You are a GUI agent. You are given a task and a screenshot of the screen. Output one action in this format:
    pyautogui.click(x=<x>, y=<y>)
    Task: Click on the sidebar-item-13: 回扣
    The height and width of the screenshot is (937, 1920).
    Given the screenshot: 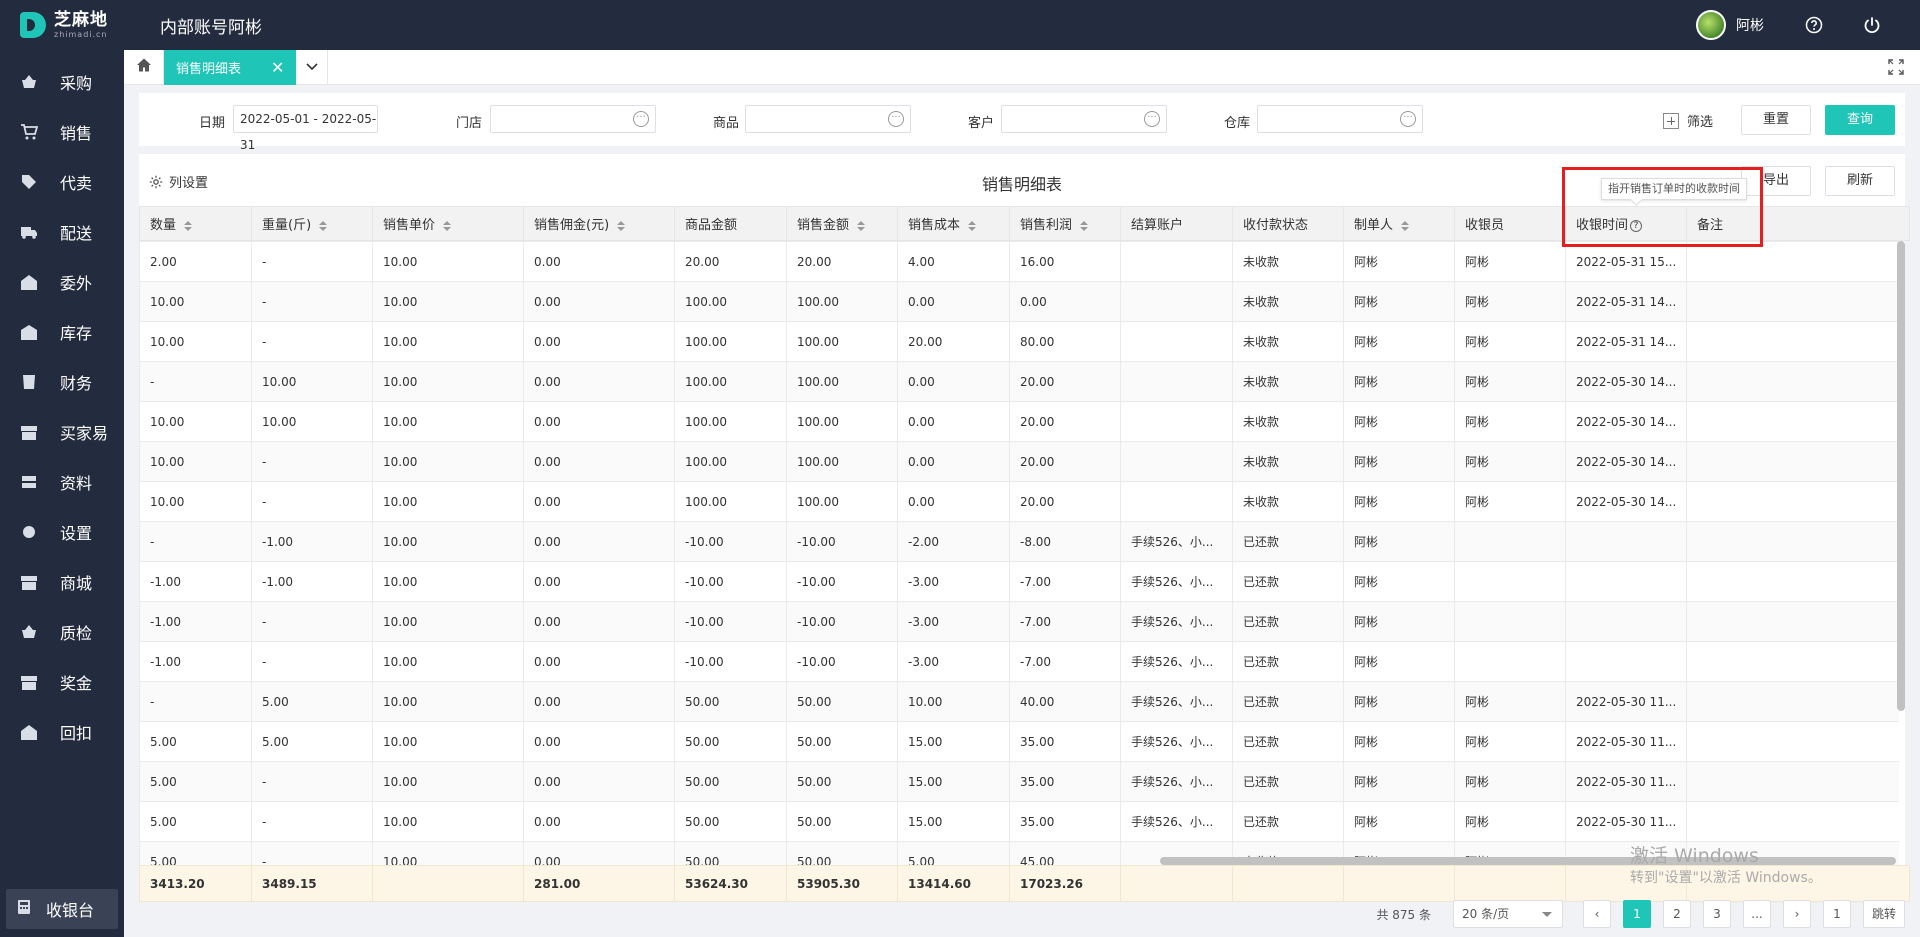 What is the action you would take?
    pyautogui.click(x=62, y=732)
    